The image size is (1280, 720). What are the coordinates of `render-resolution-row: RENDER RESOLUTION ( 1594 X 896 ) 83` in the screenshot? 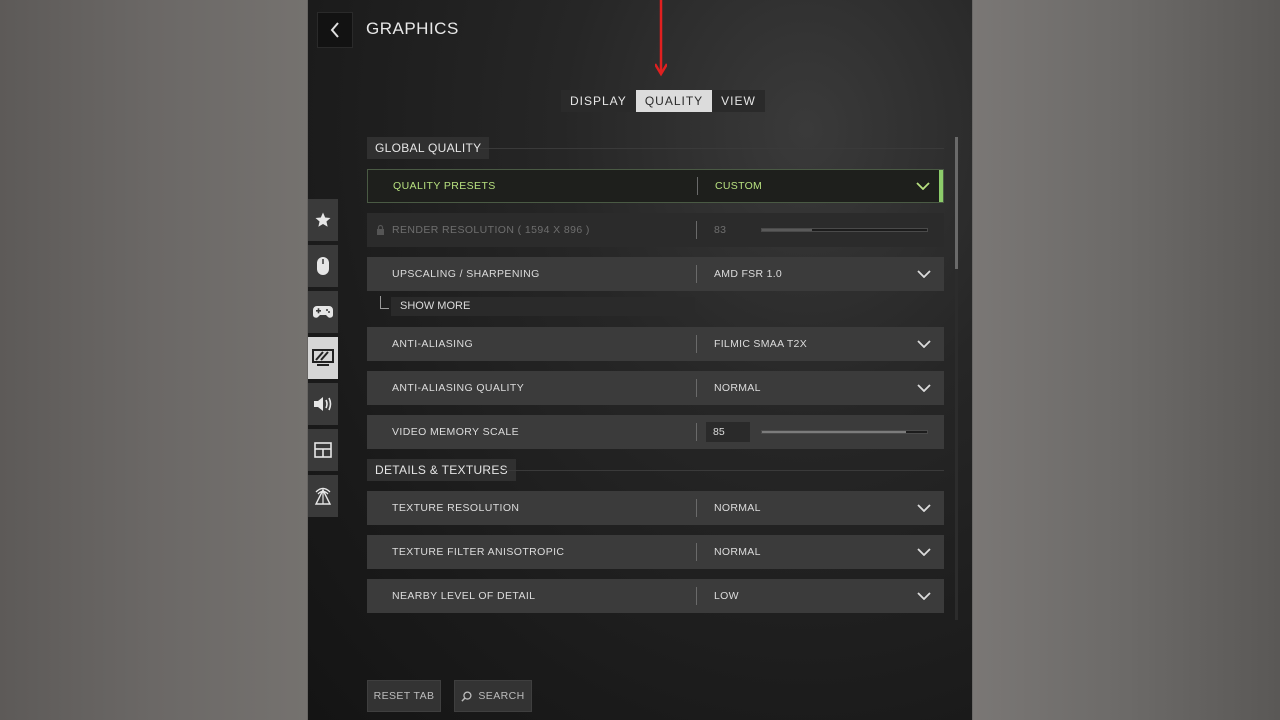 It's located at (655, 230).